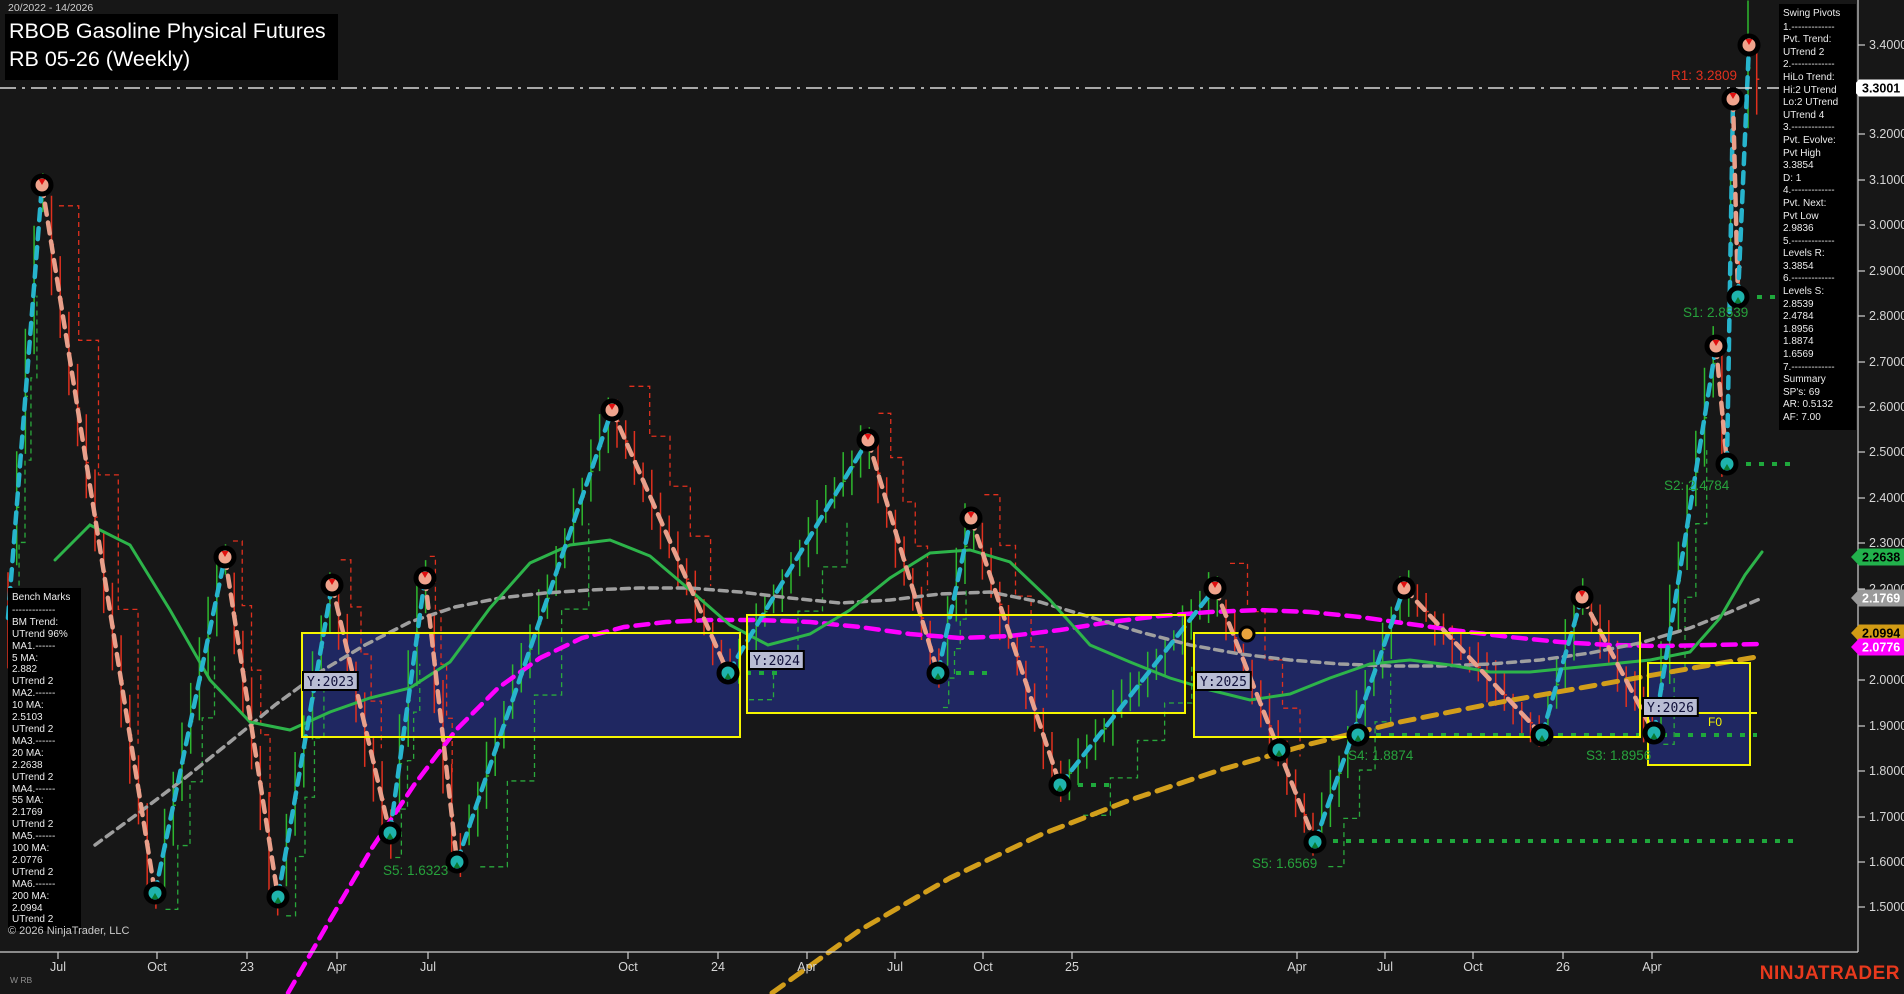  Describe the element at coordinates (1809, 279) in the screenshot. I see `panel-line: 6.-------------` at that location.